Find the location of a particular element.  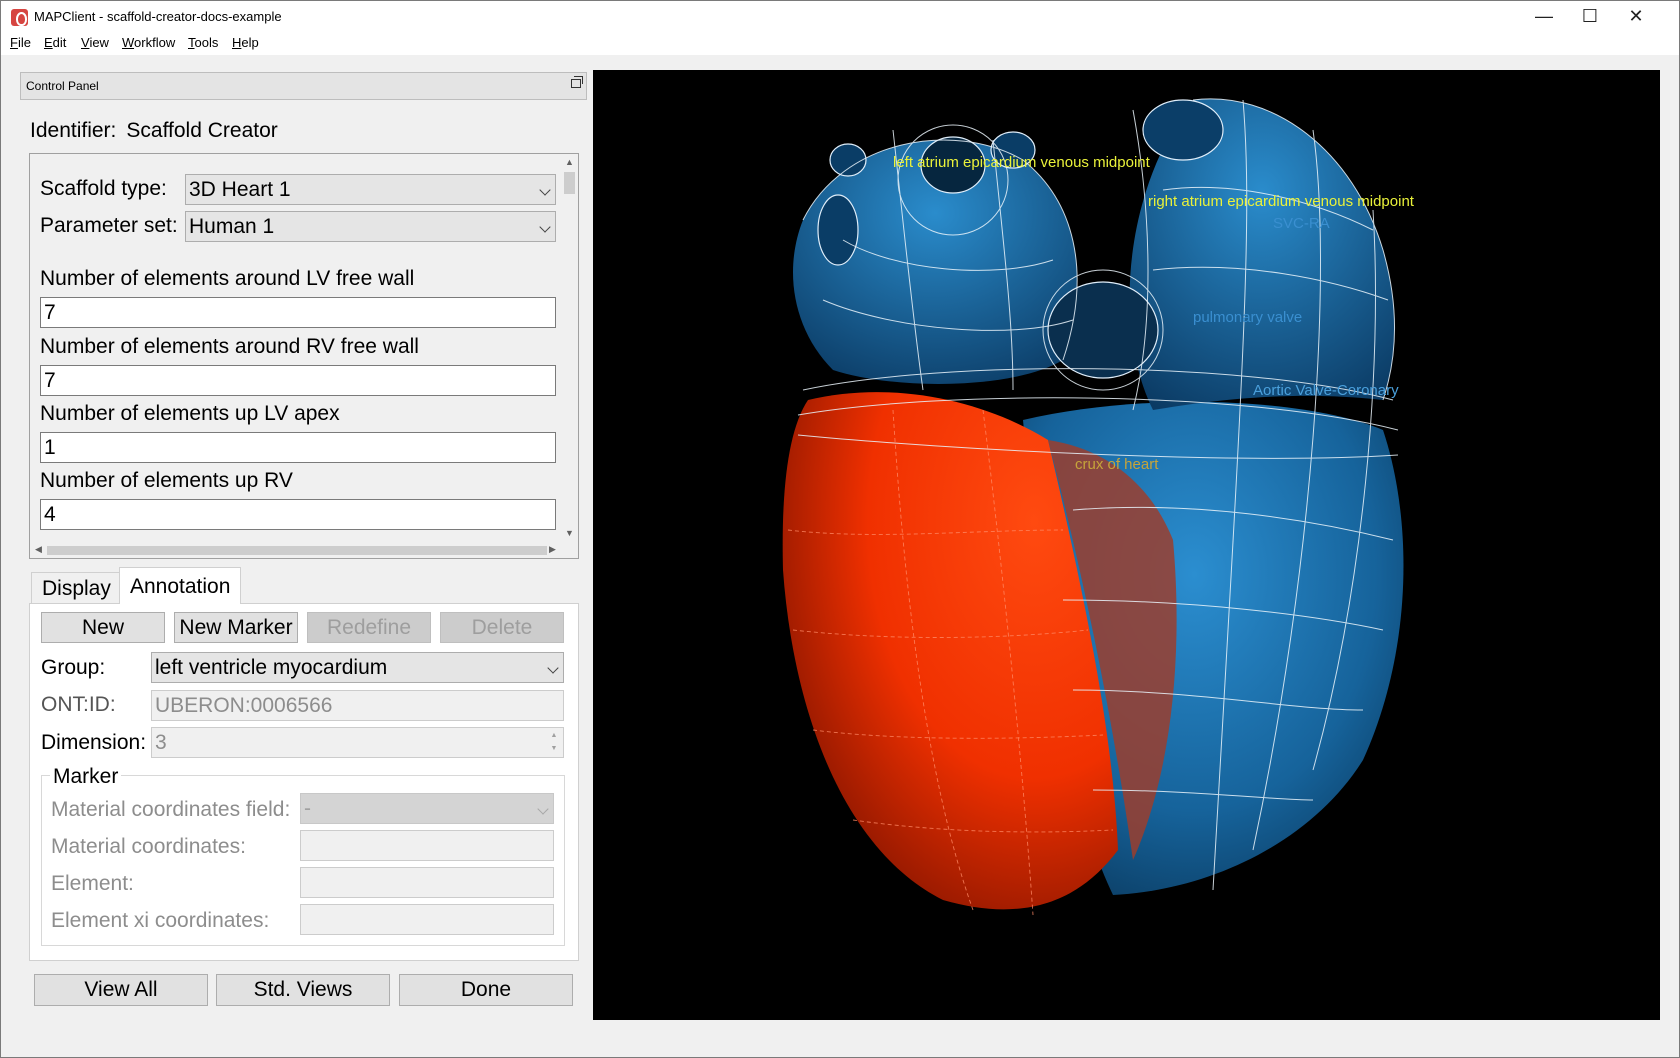

minimize-icon: — is located at coordinates (1544, 17).